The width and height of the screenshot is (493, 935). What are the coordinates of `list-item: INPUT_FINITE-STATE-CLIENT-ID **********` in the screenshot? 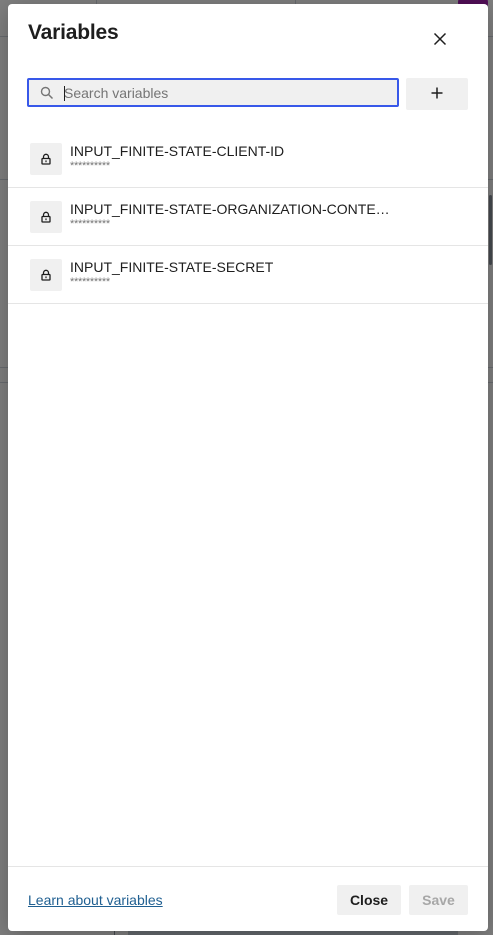 It's located at (248, 159).